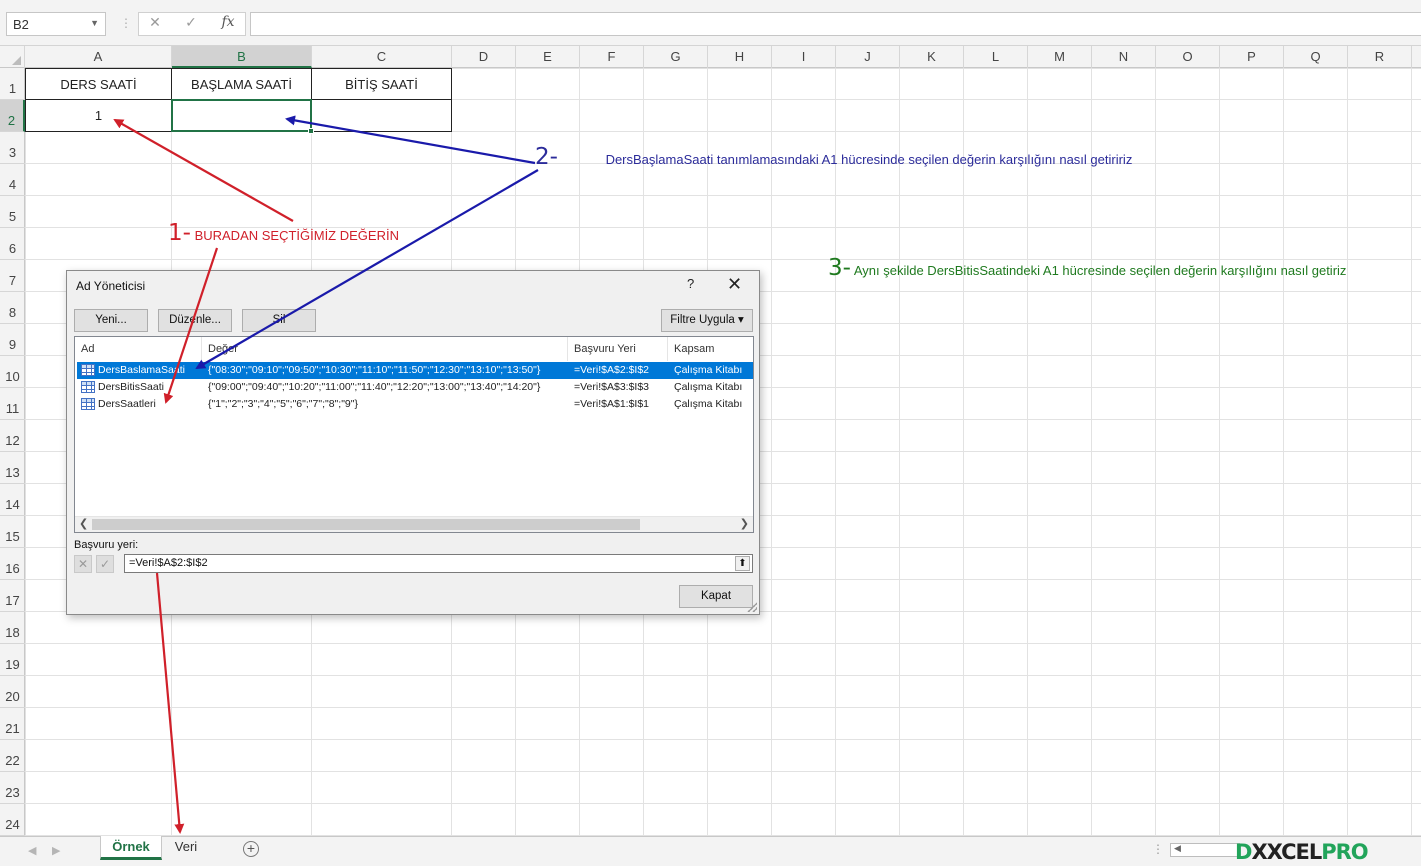  What do you see at coordinates (1177, 848) in the screenshot?
I see `scroll-left-icon: ◀` at bounding box center [1177, 848].